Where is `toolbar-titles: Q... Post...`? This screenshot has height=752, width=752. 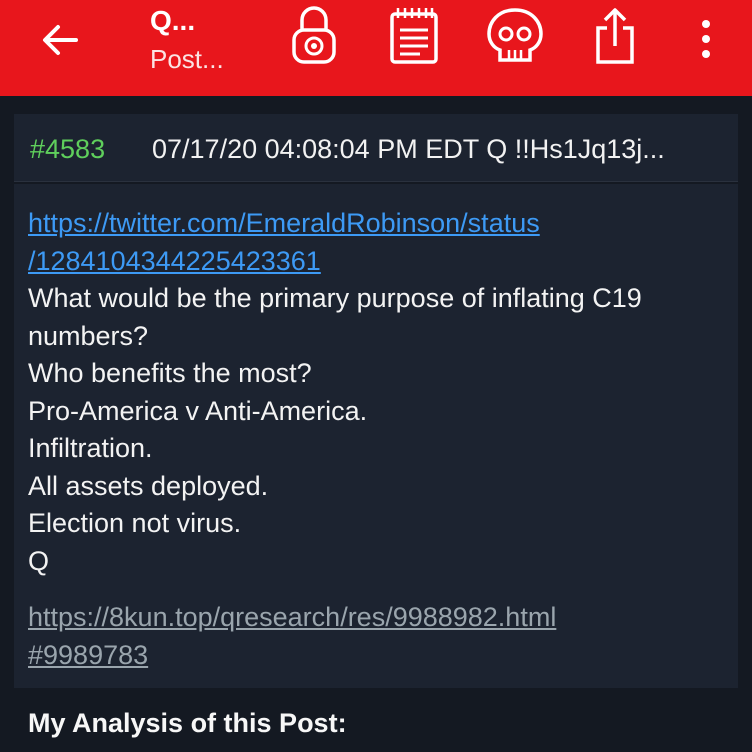 toolbar-titles: Q... Post... is located at coordinates (187, 40).